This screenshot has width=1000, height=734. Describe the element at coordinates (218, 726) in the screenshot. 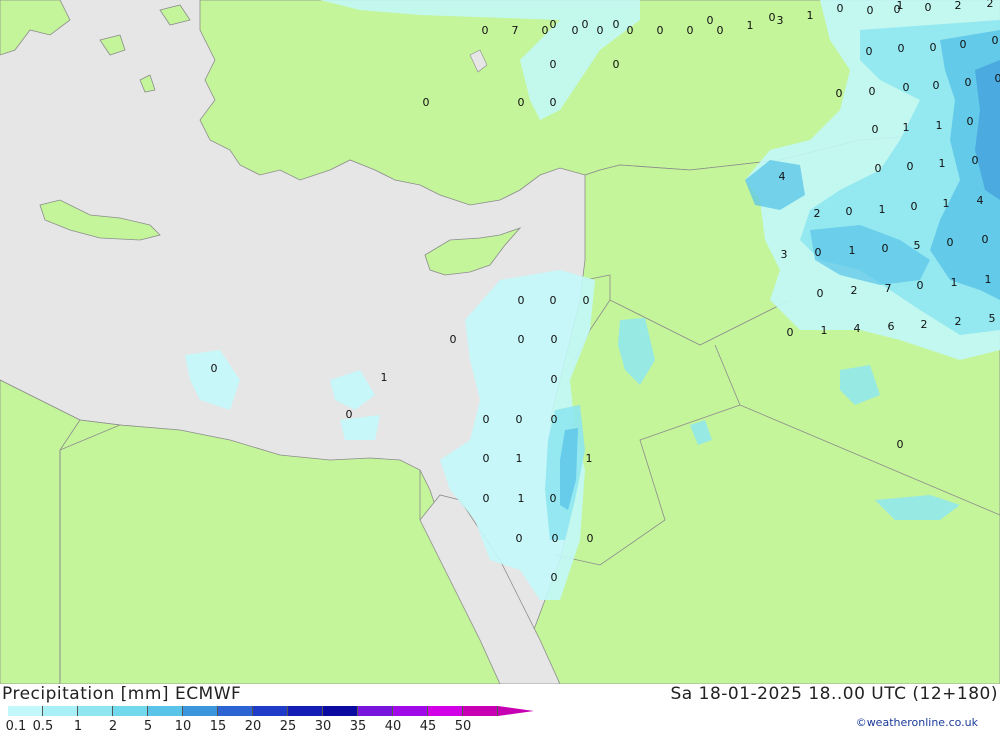

I see `scale-label: 15` at that location.